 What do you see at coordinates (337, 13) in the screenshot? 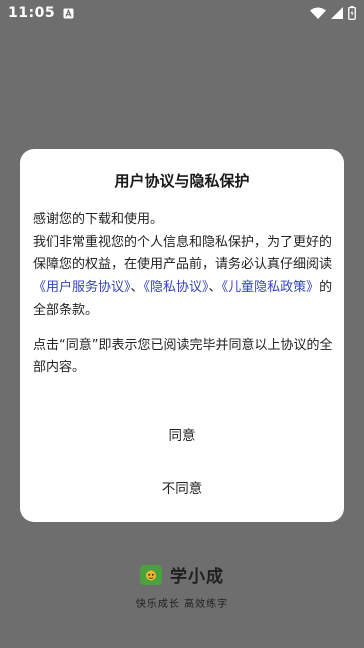
I see `signal-icon` at bounding box center [337, 13].